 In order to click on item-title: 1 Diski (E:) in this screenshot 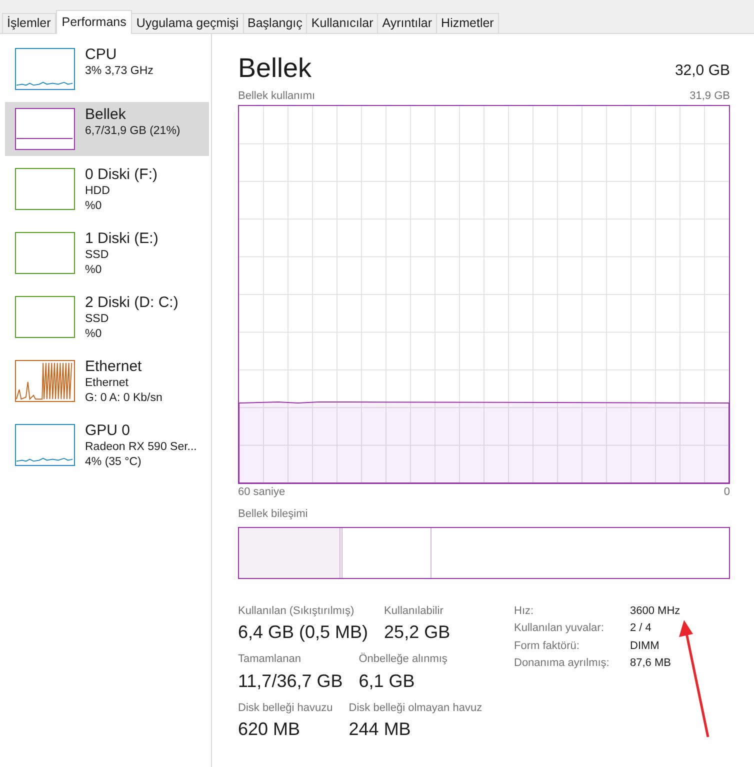, I will do `click(121, 239)`.